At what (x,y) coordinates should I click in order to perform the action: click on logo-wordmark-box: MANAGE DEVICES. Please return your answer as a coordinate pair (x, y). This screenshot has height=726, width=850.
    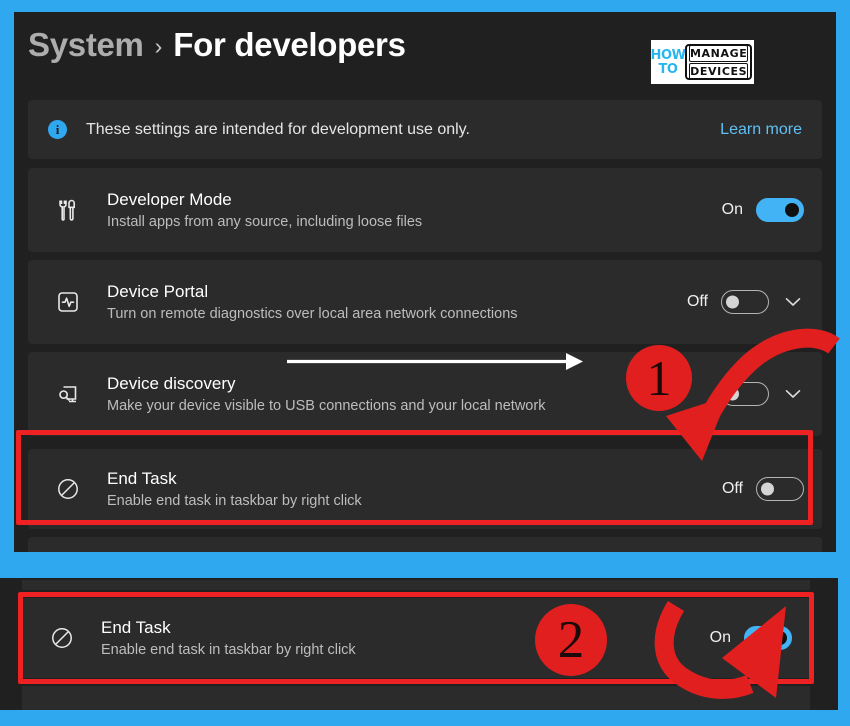
    Looking at the image, I should click on (719, 62).